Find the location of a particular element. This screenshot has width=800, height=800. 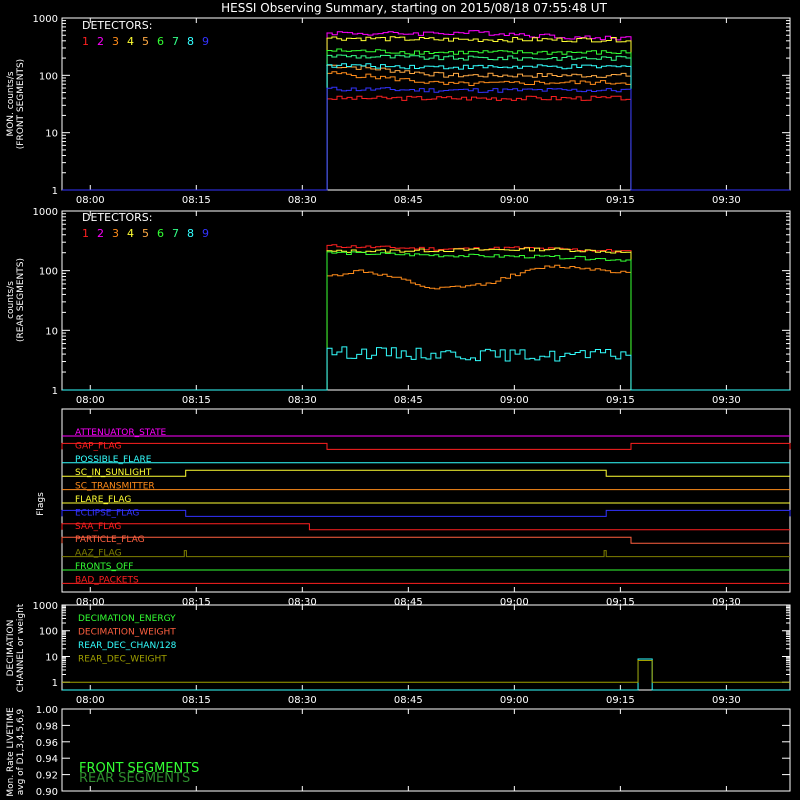

rear-xtick-label: 08:00 is located at coordinates (90, 400).